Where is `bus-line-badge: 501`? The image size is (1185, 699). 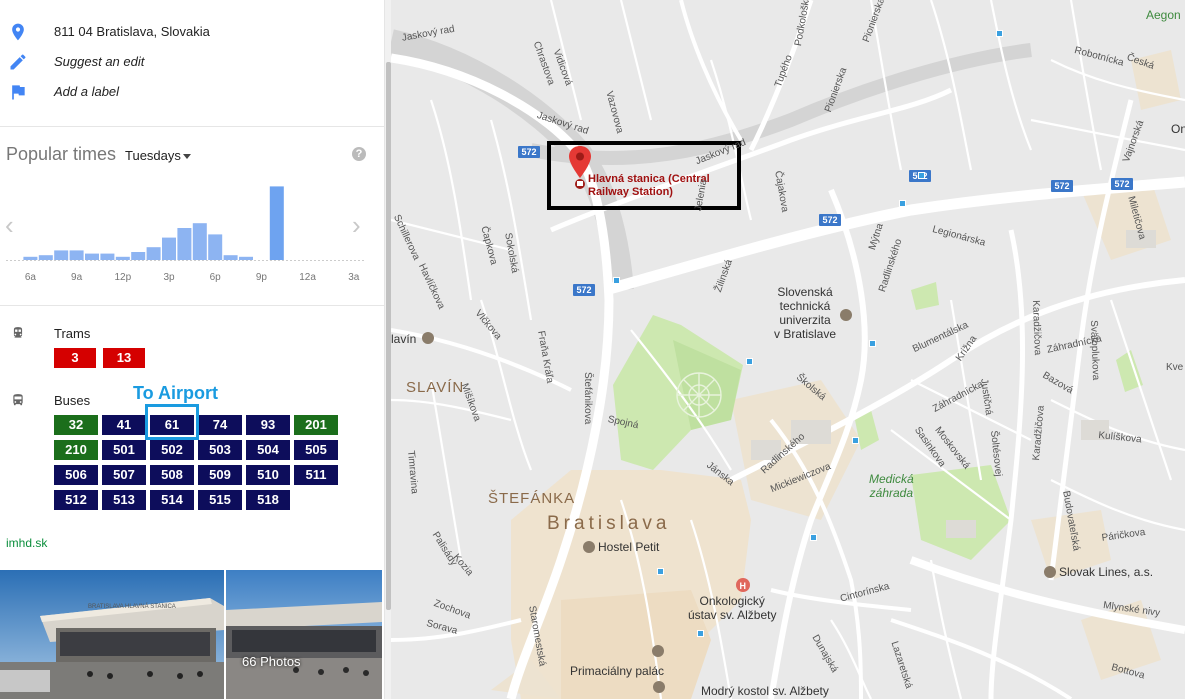
bus-line-badge: 501 is located at coordinates (124, 450).